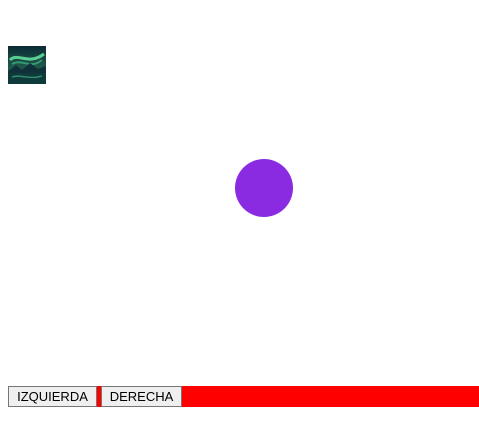 This screenshot has width=479, height=431. Describe the element at coordinates (243, 396) in the screenshot. I see `control-bar: IZQUIERDA DERECHA` at that location.